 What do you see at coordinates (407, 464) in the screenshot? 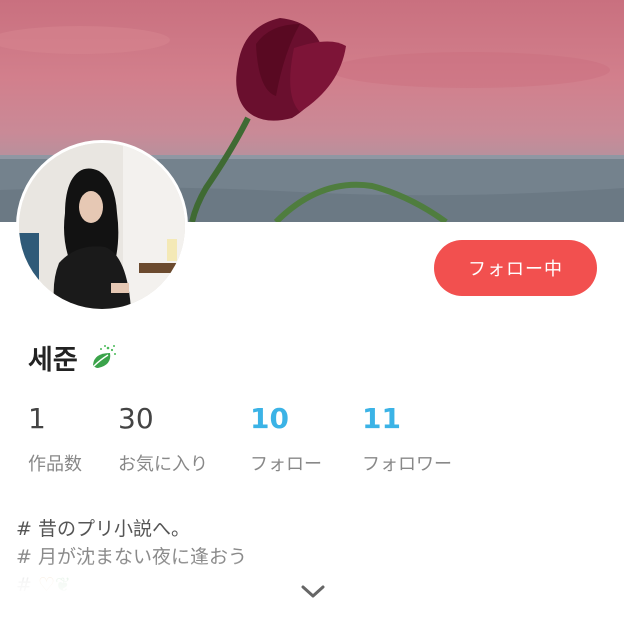
I see `stat-followers-label: フォロワー` at bounding box center [407, 464].